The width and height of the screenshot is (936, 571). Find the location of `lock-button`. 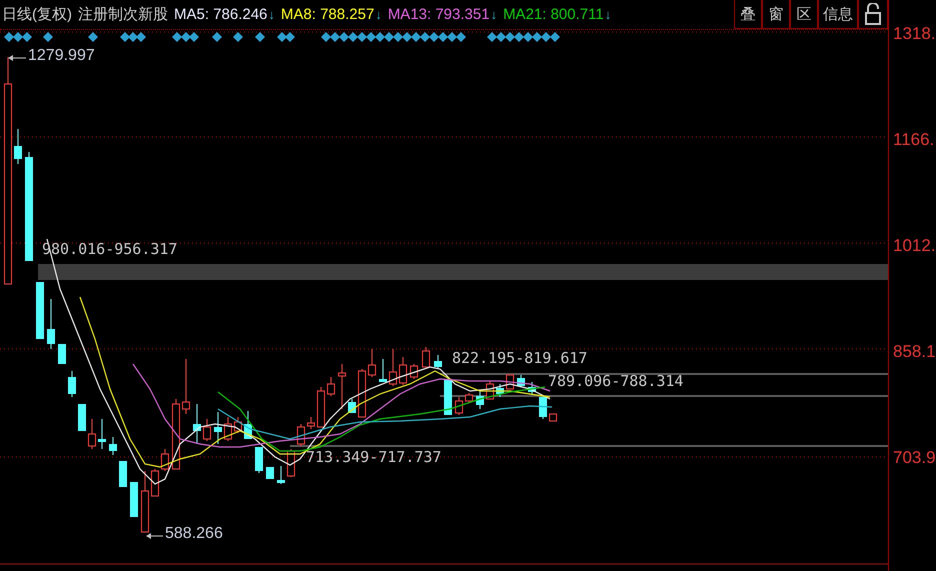

lock-button is located at coordinates (873, 14).